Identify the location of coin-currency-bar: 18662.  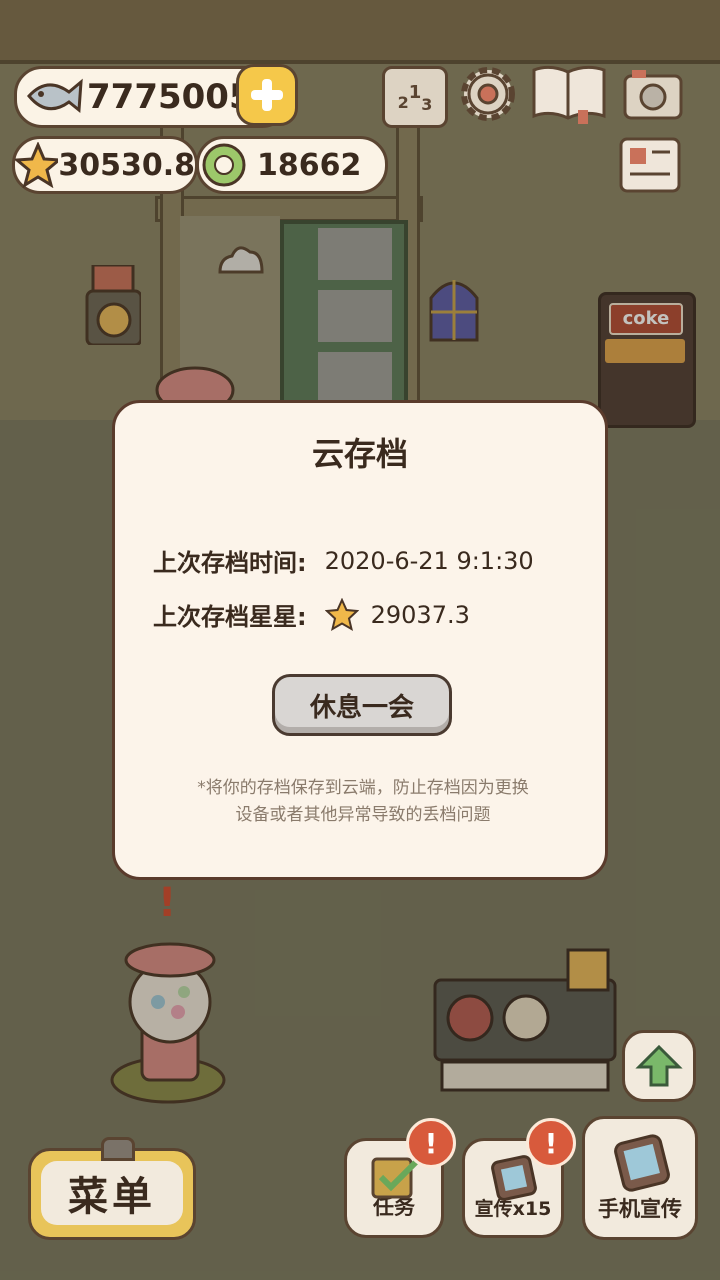
(292, 165).